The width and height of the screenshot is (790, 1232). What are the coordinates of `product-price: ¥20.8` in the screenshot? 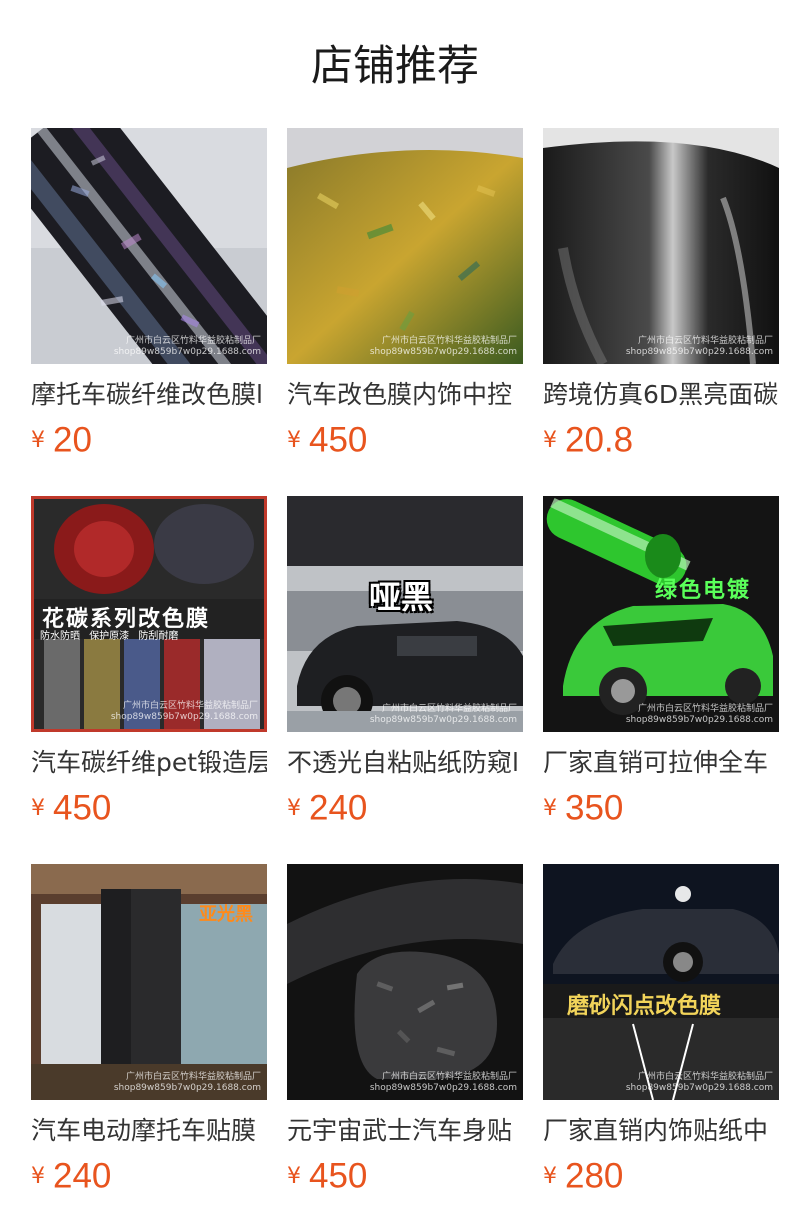 It's located at (661, 440).